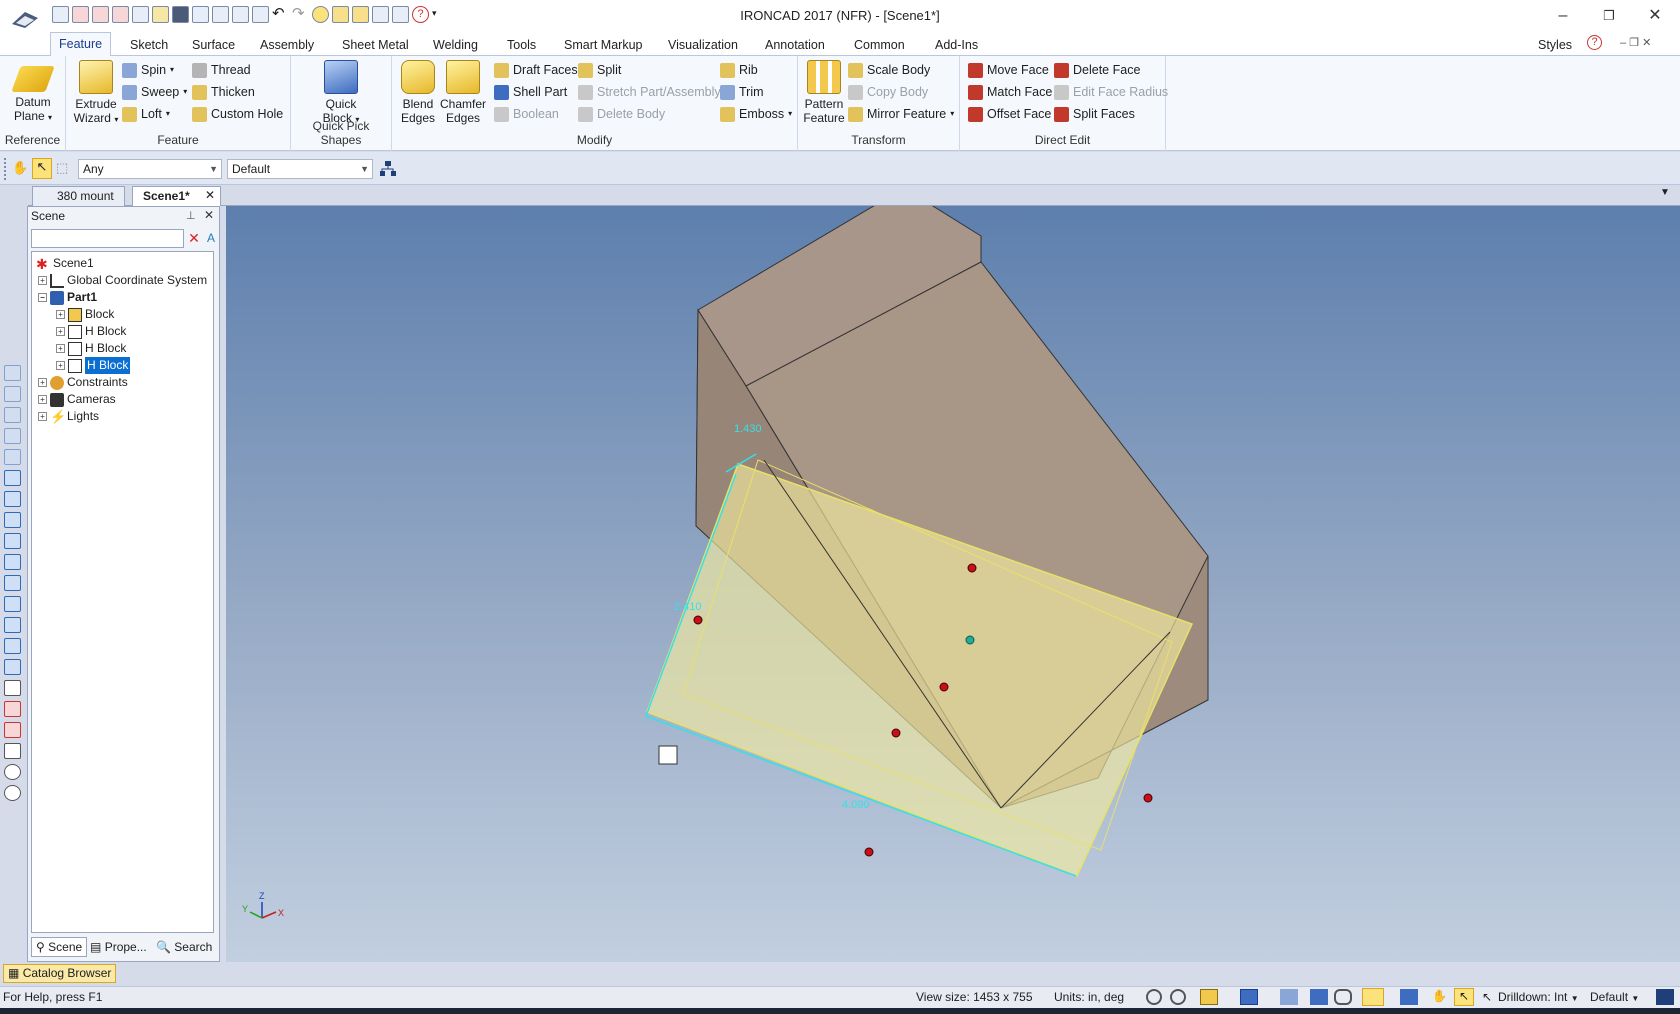  What do you see at coordinates (12, 772) in the screenshot?
I see `orbit-icon` at bounding box center [12, 772].